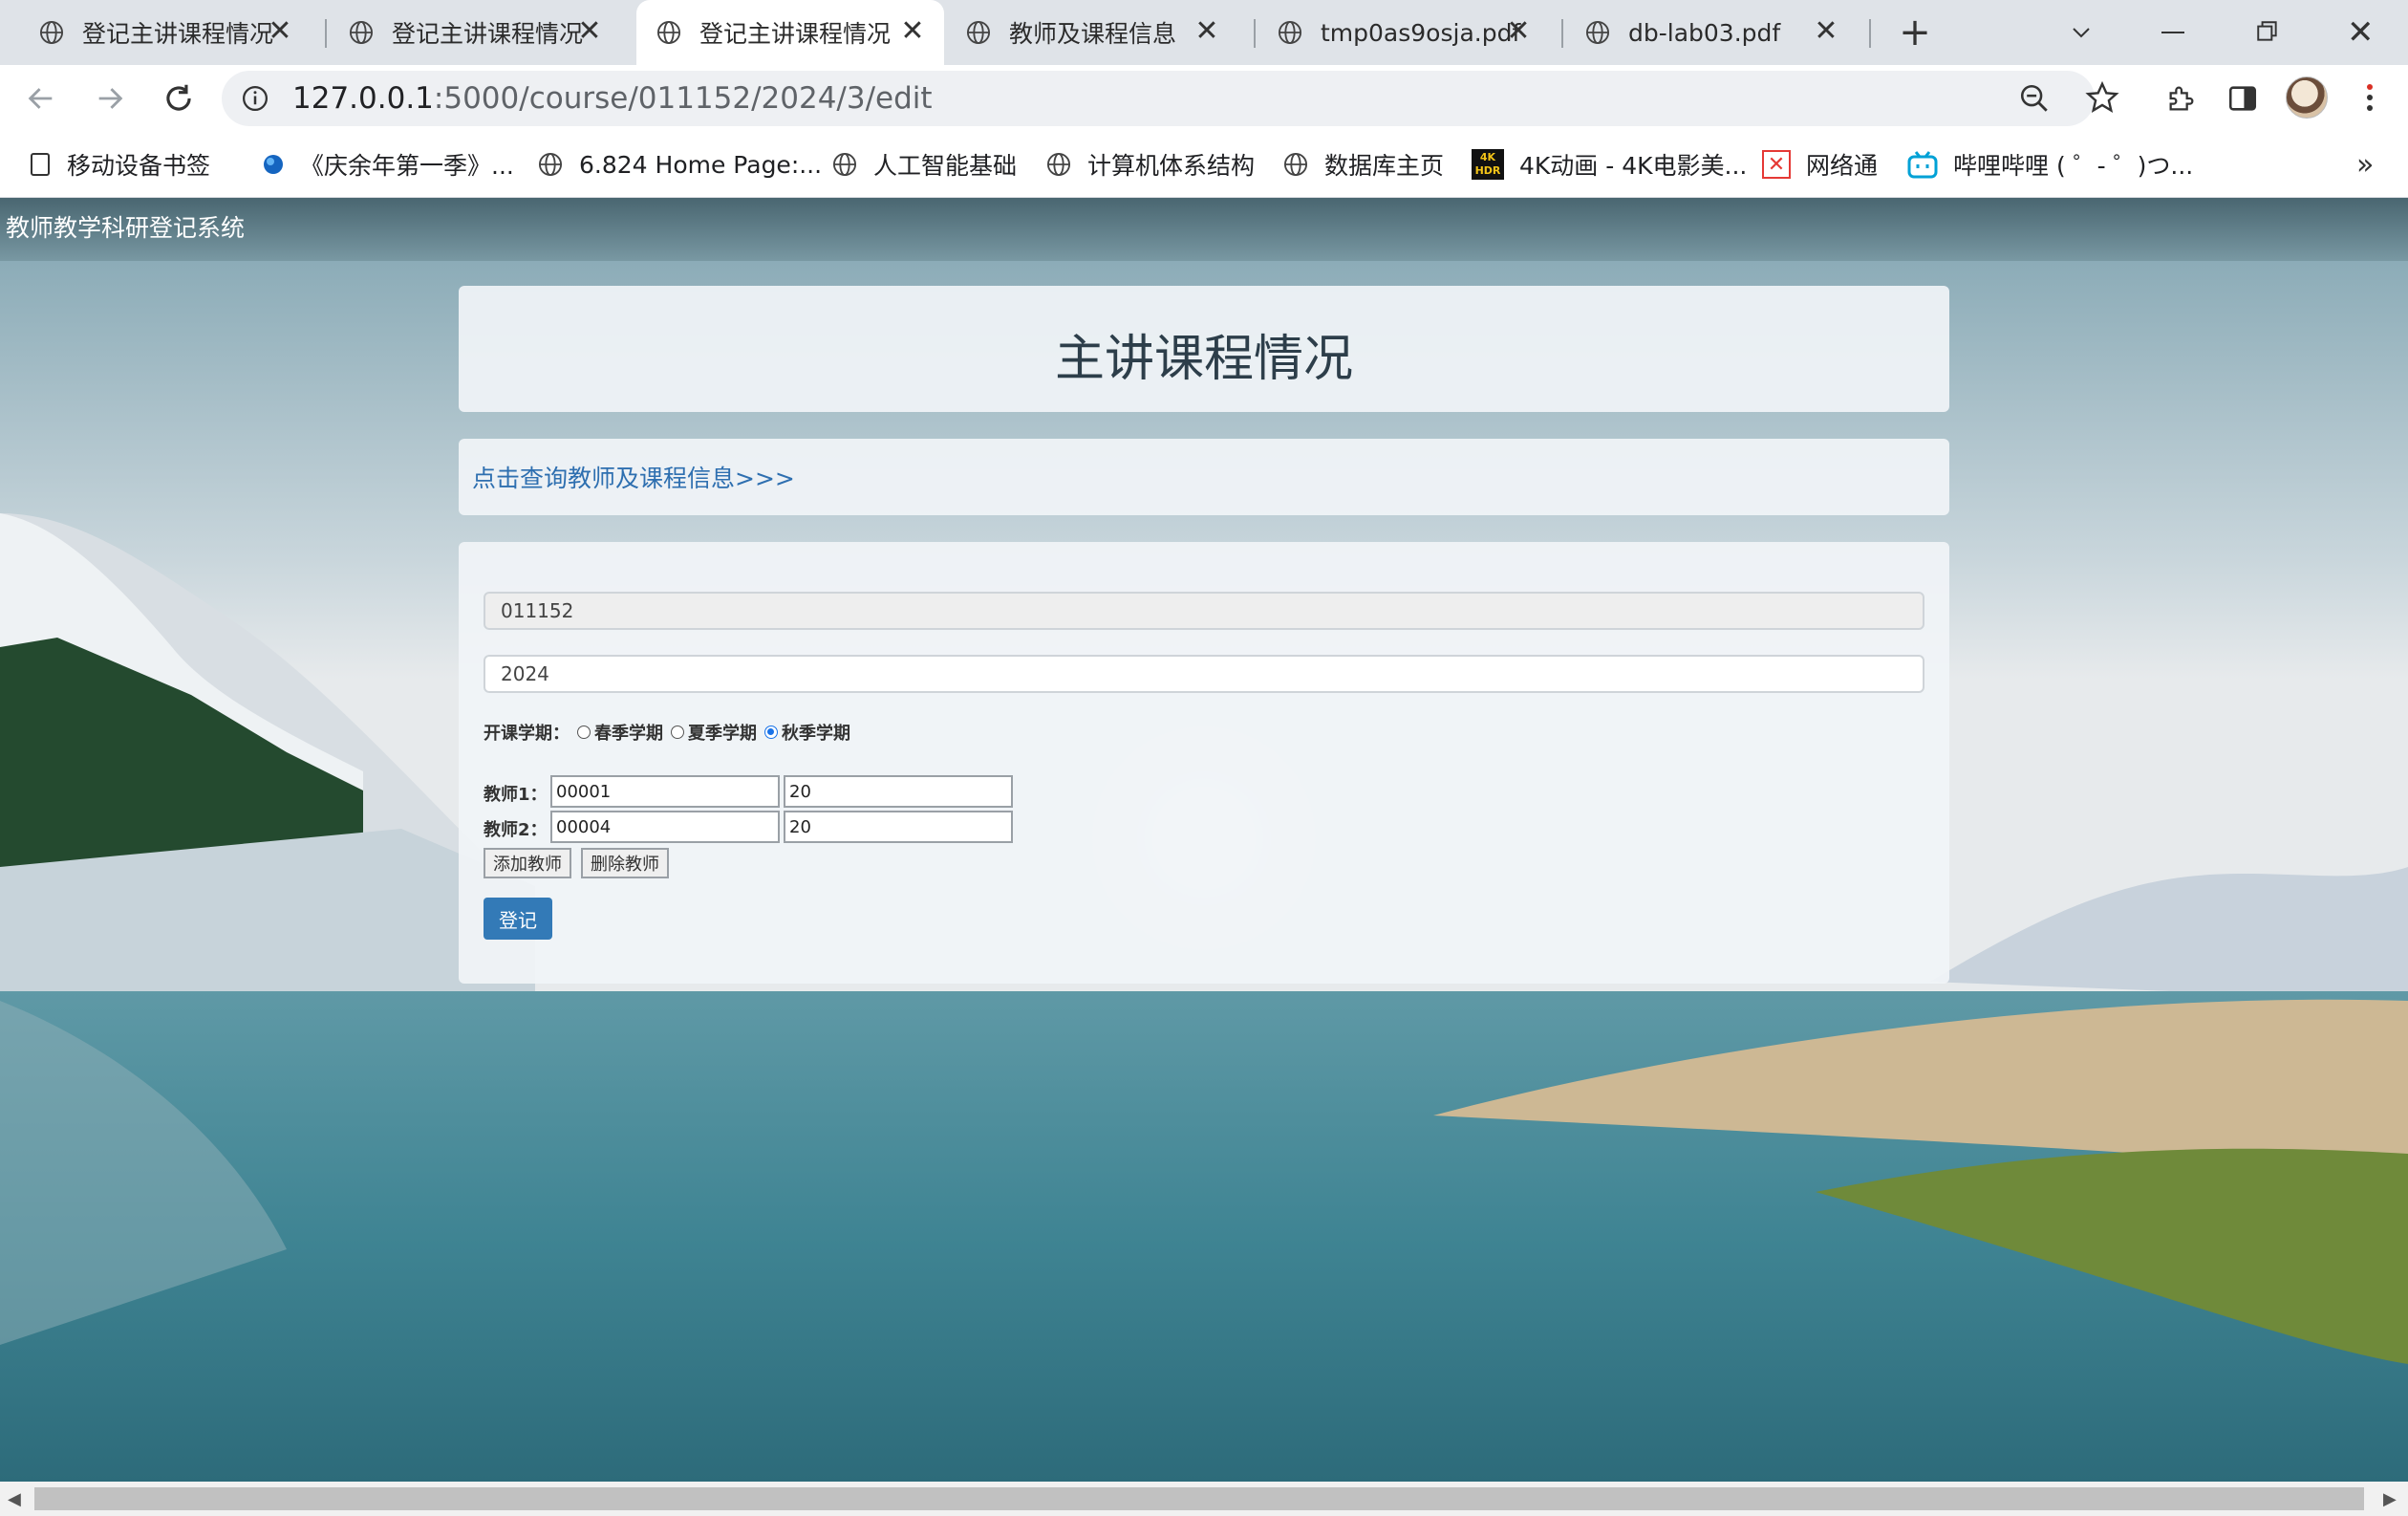 The width and height of the screenshot is (2408, 1516). What do you see at coordinates (527, 863) in the screenshot?
I see `add-teacher-button: 添加教师` at bounding box center [527, 863].